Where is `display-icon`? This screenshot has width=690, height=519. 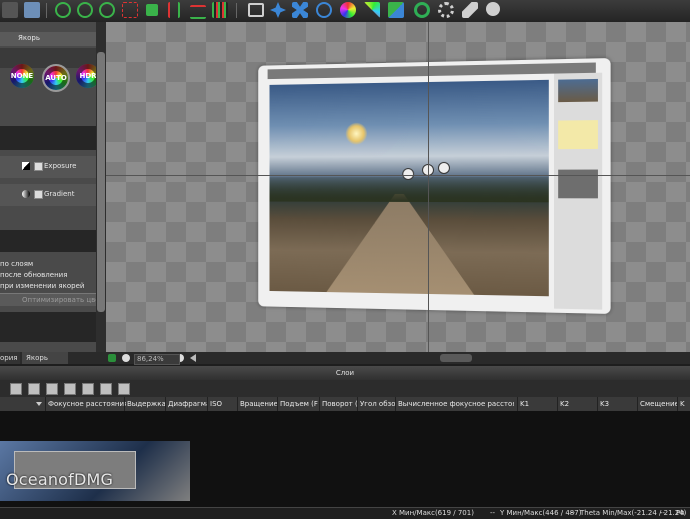
display-icon is located at coordinates (256, 10).